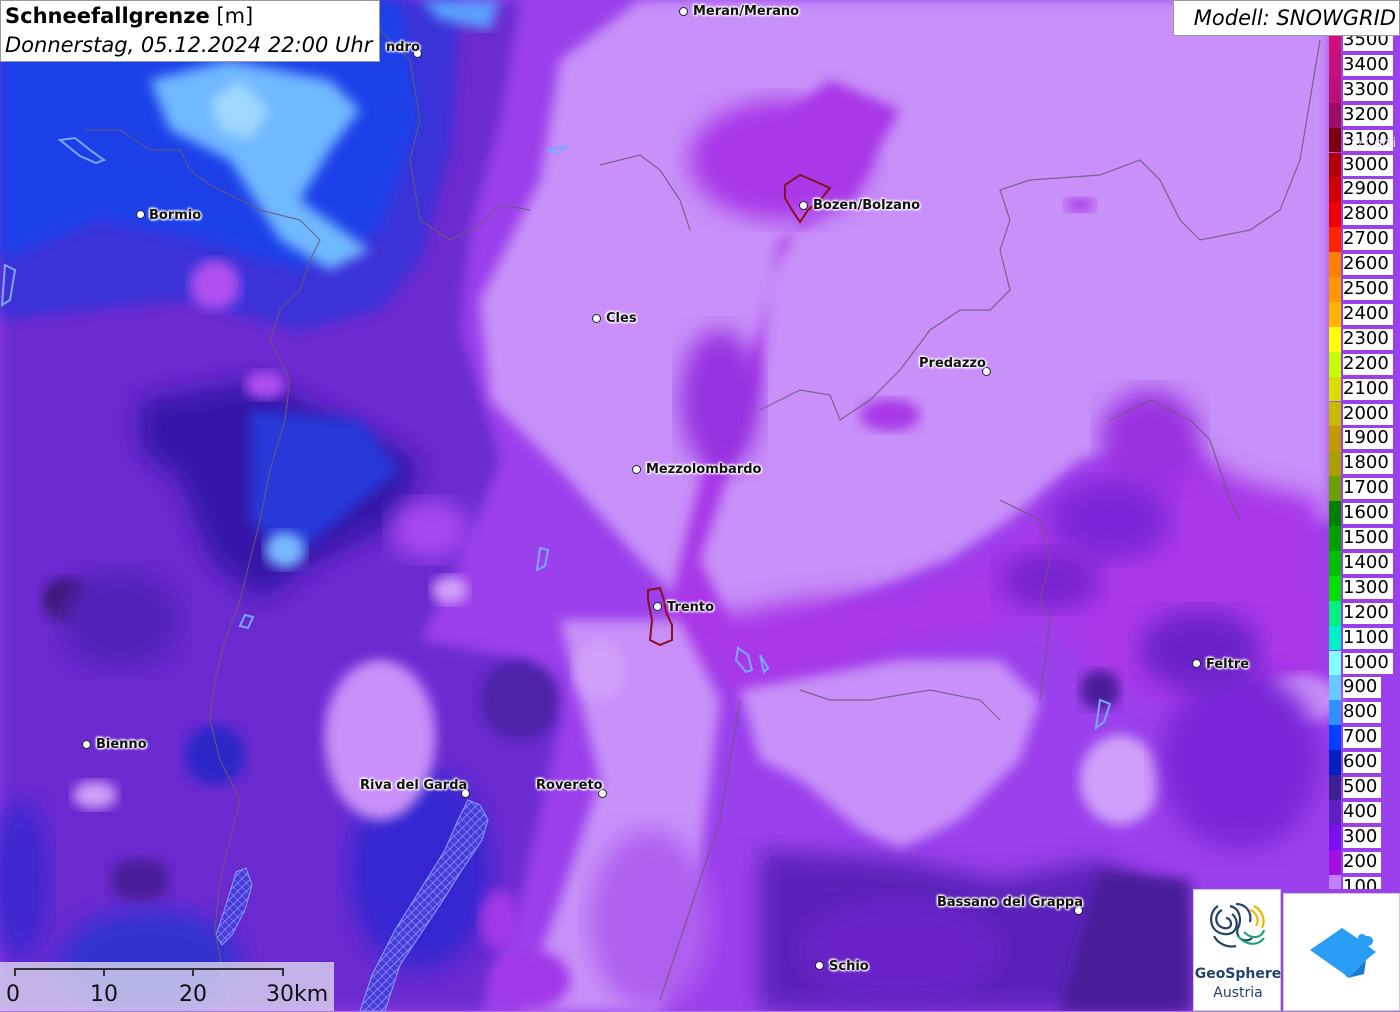 This screenshot has height=1012, width=1400. I want to click on scale-label-30km: 30km, so click(297, 994).